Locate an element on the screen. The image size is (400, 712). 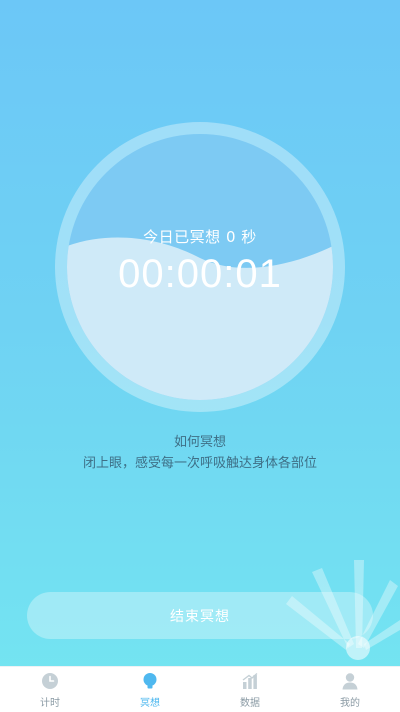
today-value: 0 is located at coordinates (231, 237).